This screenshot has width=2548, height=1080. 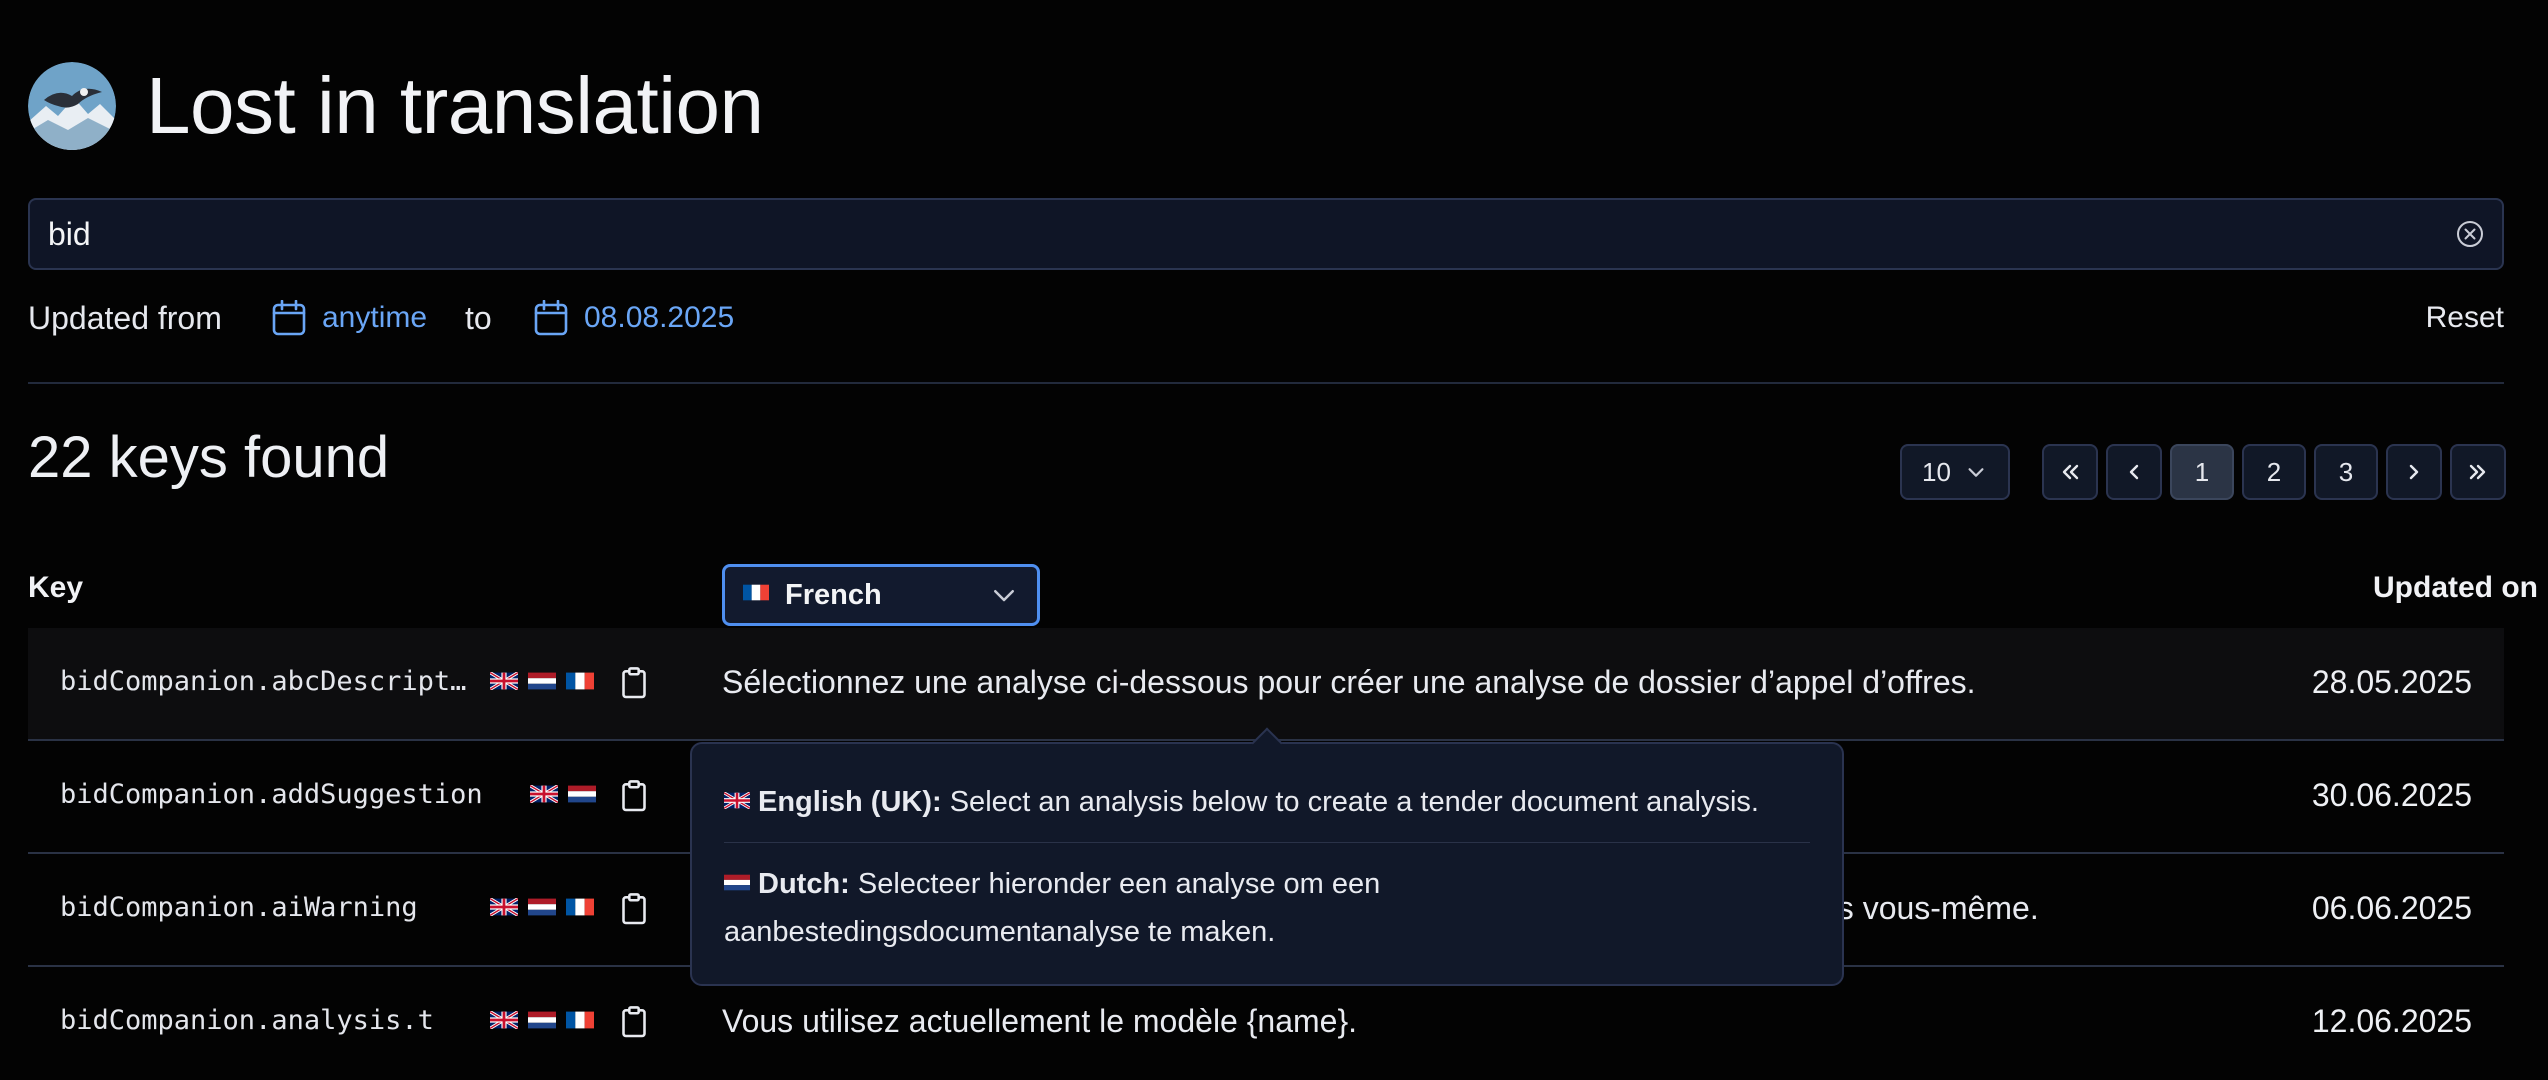 I want to click on chevron-left-icon, so click(x=2134, y=472).